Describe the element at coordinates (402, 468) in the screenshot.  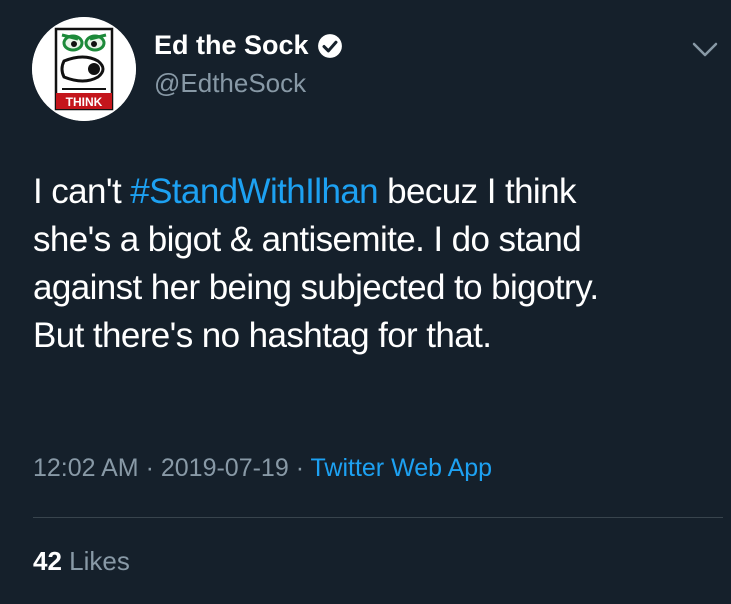
I see `tweet-source-link: Twitter Web App` at that location.